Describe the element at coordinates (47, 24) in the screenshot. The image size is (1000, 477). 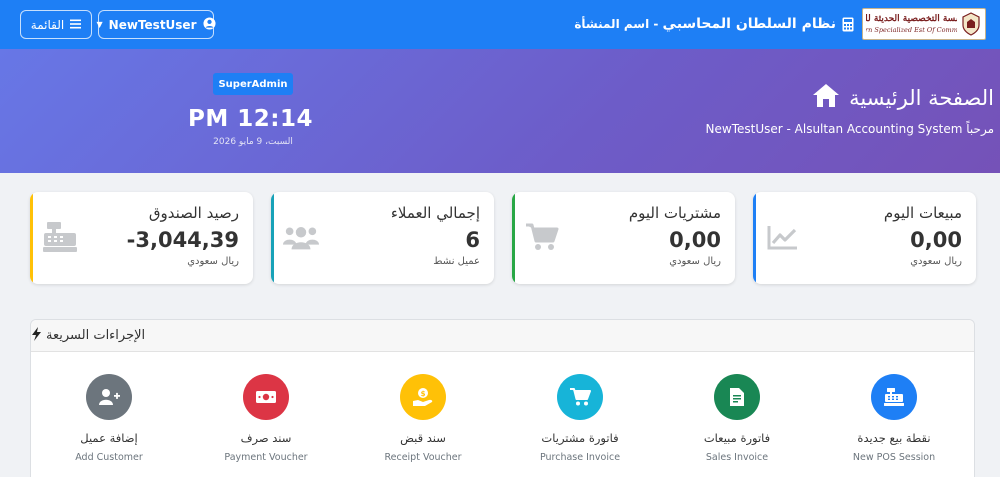
I see `menu-label: القائمة` at that location.